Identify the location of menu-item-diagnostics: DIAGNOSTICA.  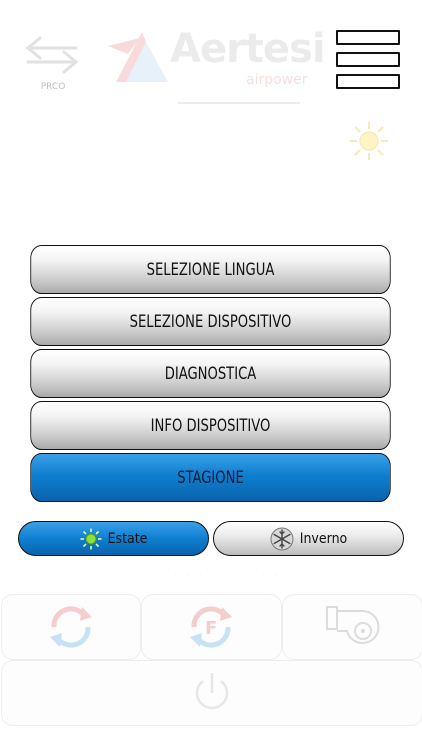
(210, 373).